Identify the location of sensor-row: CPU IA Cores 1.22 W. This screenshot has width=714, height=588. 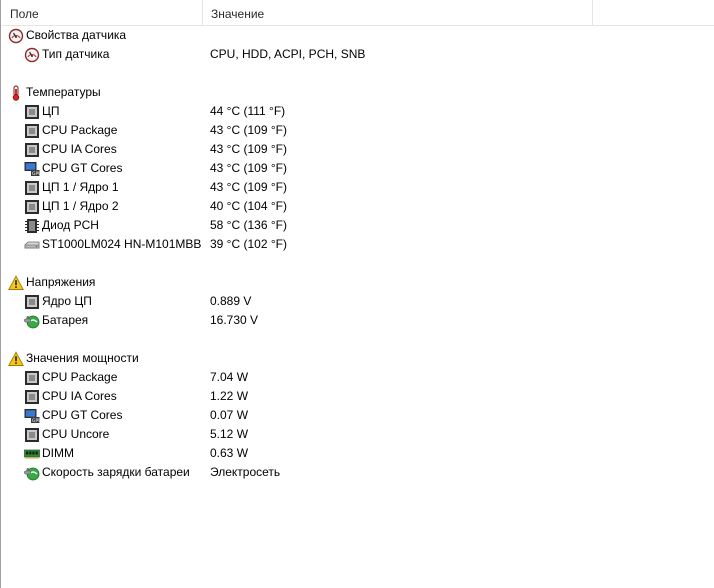
(358, 396).